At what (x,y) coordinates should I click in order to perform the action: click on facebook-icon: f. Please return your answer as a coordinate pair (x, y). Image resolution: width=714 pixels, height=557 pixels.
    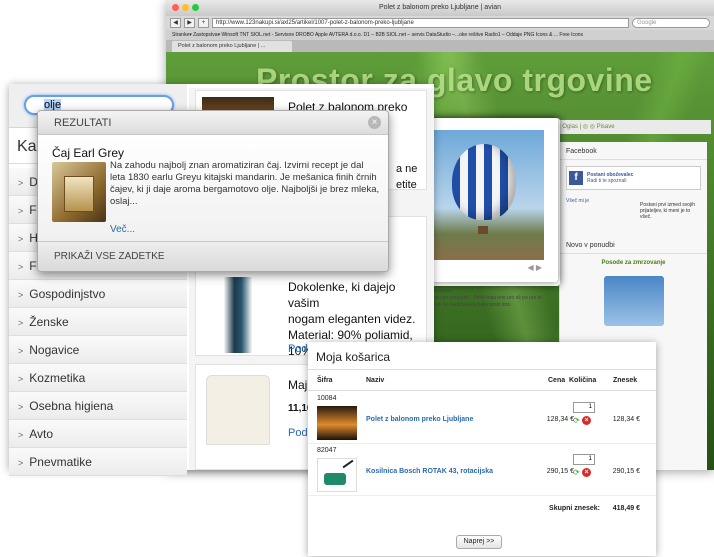
    Looking at the image, I should click on (576, 178).